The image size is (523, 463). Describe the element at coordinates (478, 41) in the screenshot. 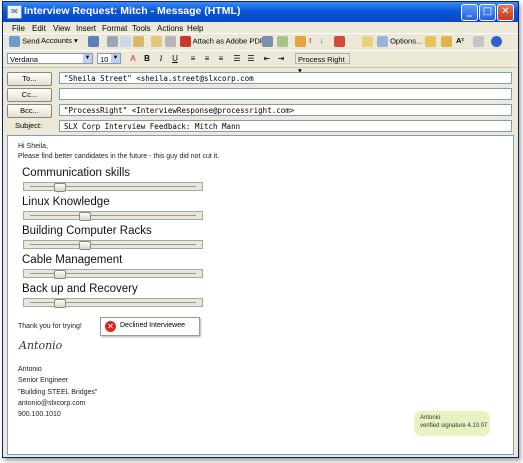

I see `zoom-button` at that location.